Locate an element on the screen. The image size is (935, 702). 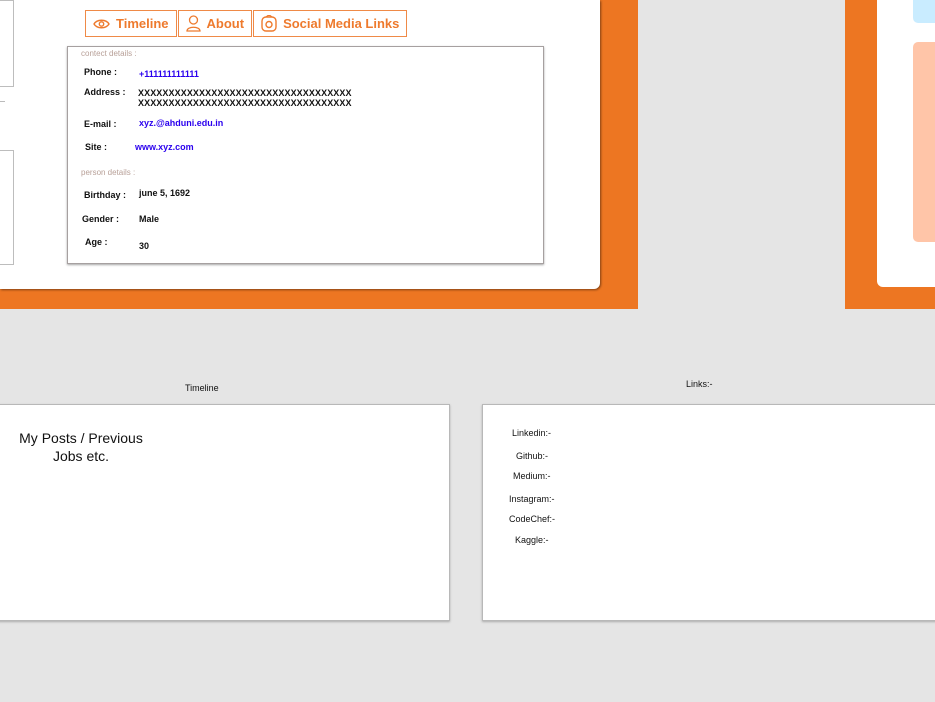
gender-value: Male is located at coordinates (149, 219).